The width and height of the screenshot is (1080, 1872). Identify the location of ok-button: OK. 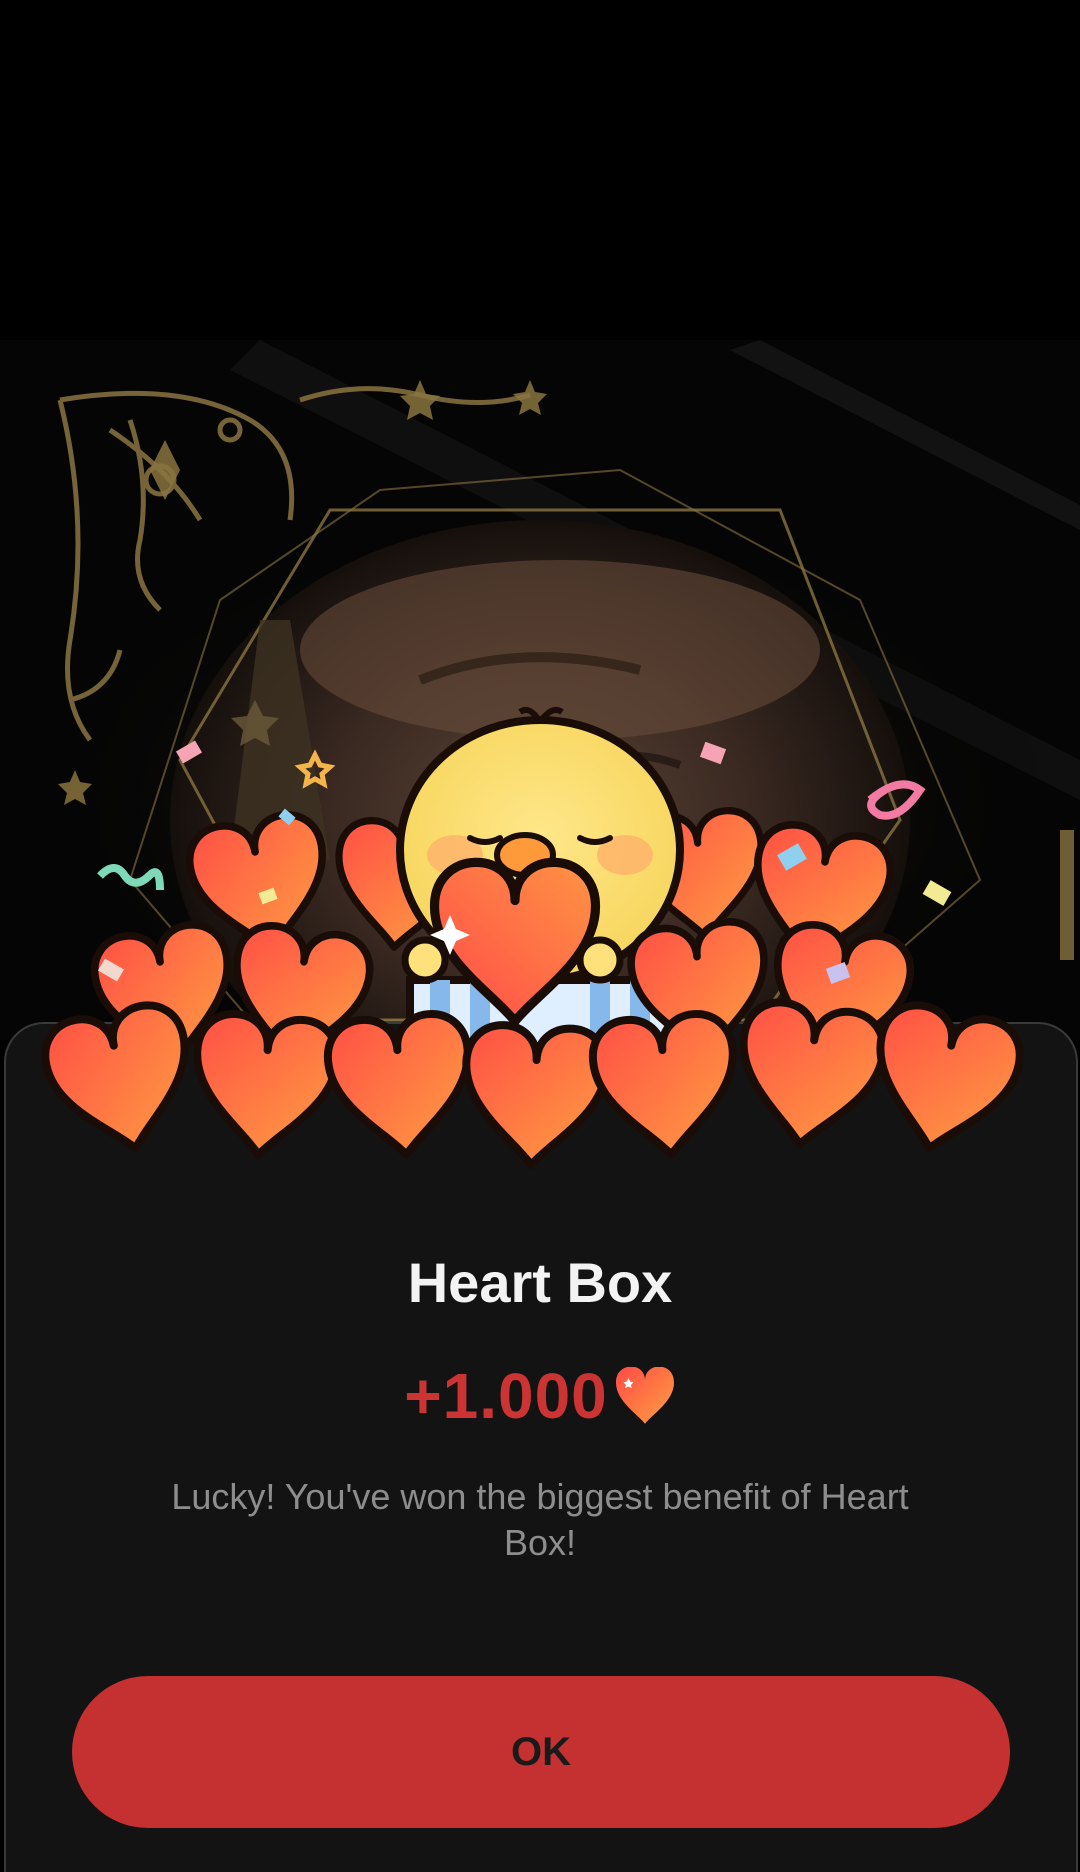
(541, 1752).